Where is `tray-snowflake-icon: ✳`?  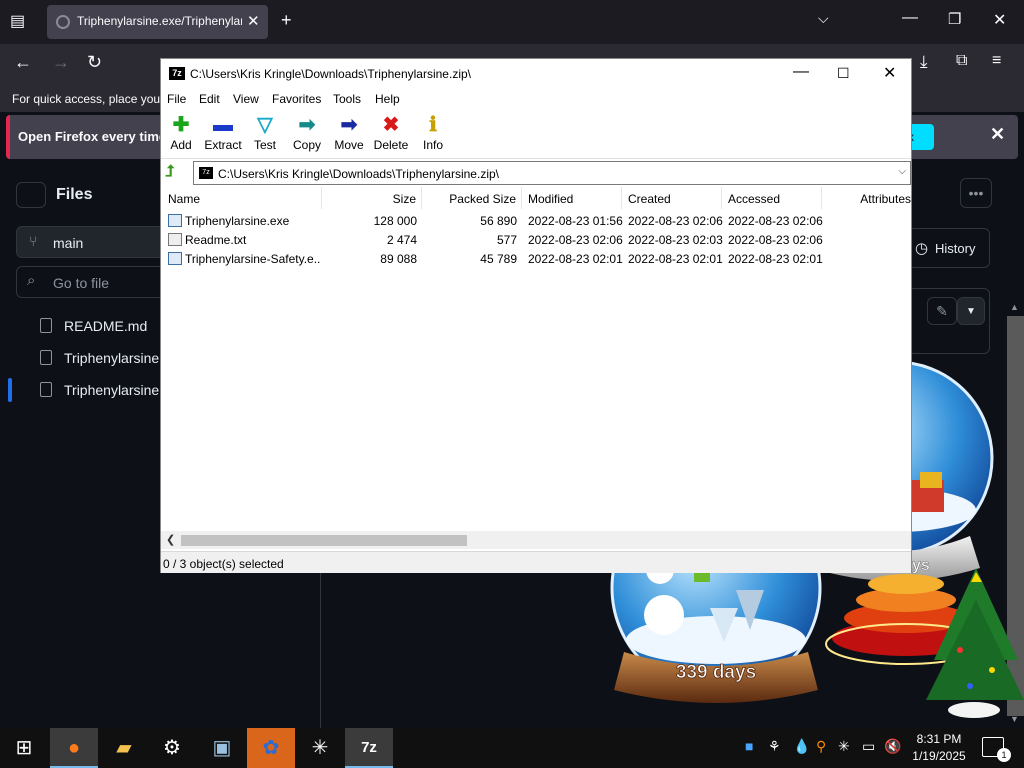
tray-snowflake-icon: ✳ is located at coordinates (844, 746).